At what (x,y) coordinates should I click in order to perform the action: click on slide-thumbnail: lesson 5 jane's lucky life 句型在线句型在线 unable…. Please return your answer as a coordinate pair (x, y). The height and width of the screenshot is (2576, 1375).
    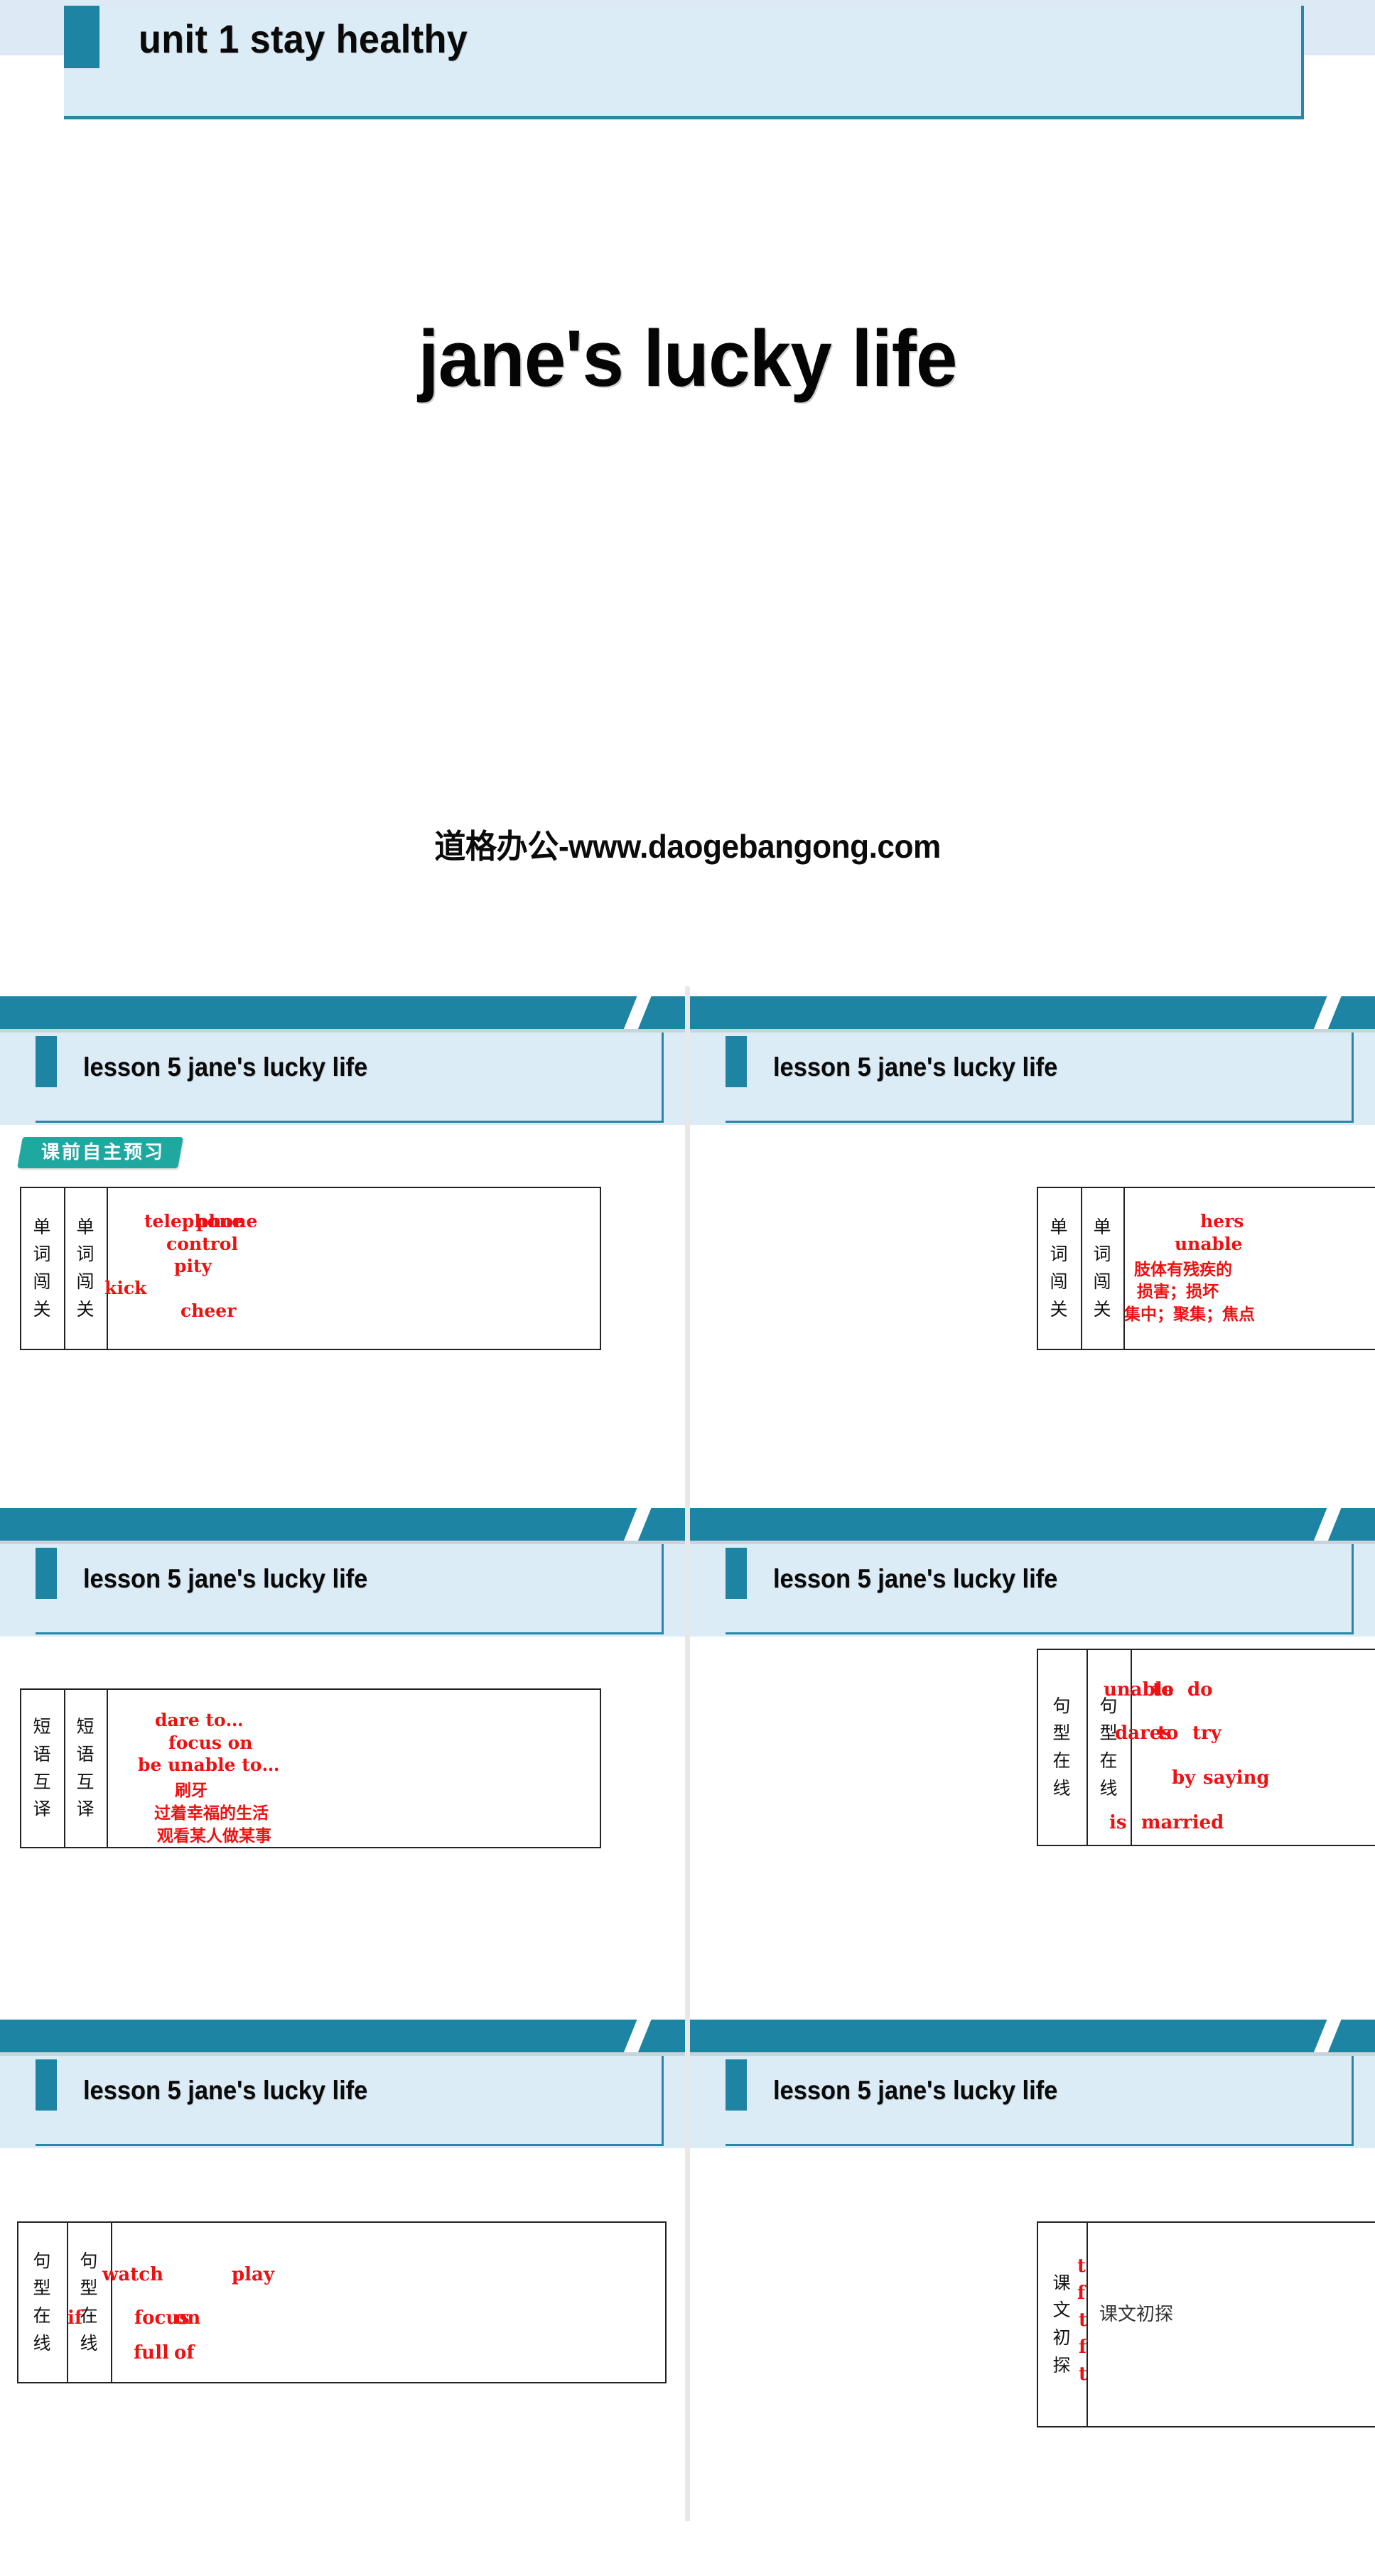
    Looking at the image, I should click on (1032, 1754).